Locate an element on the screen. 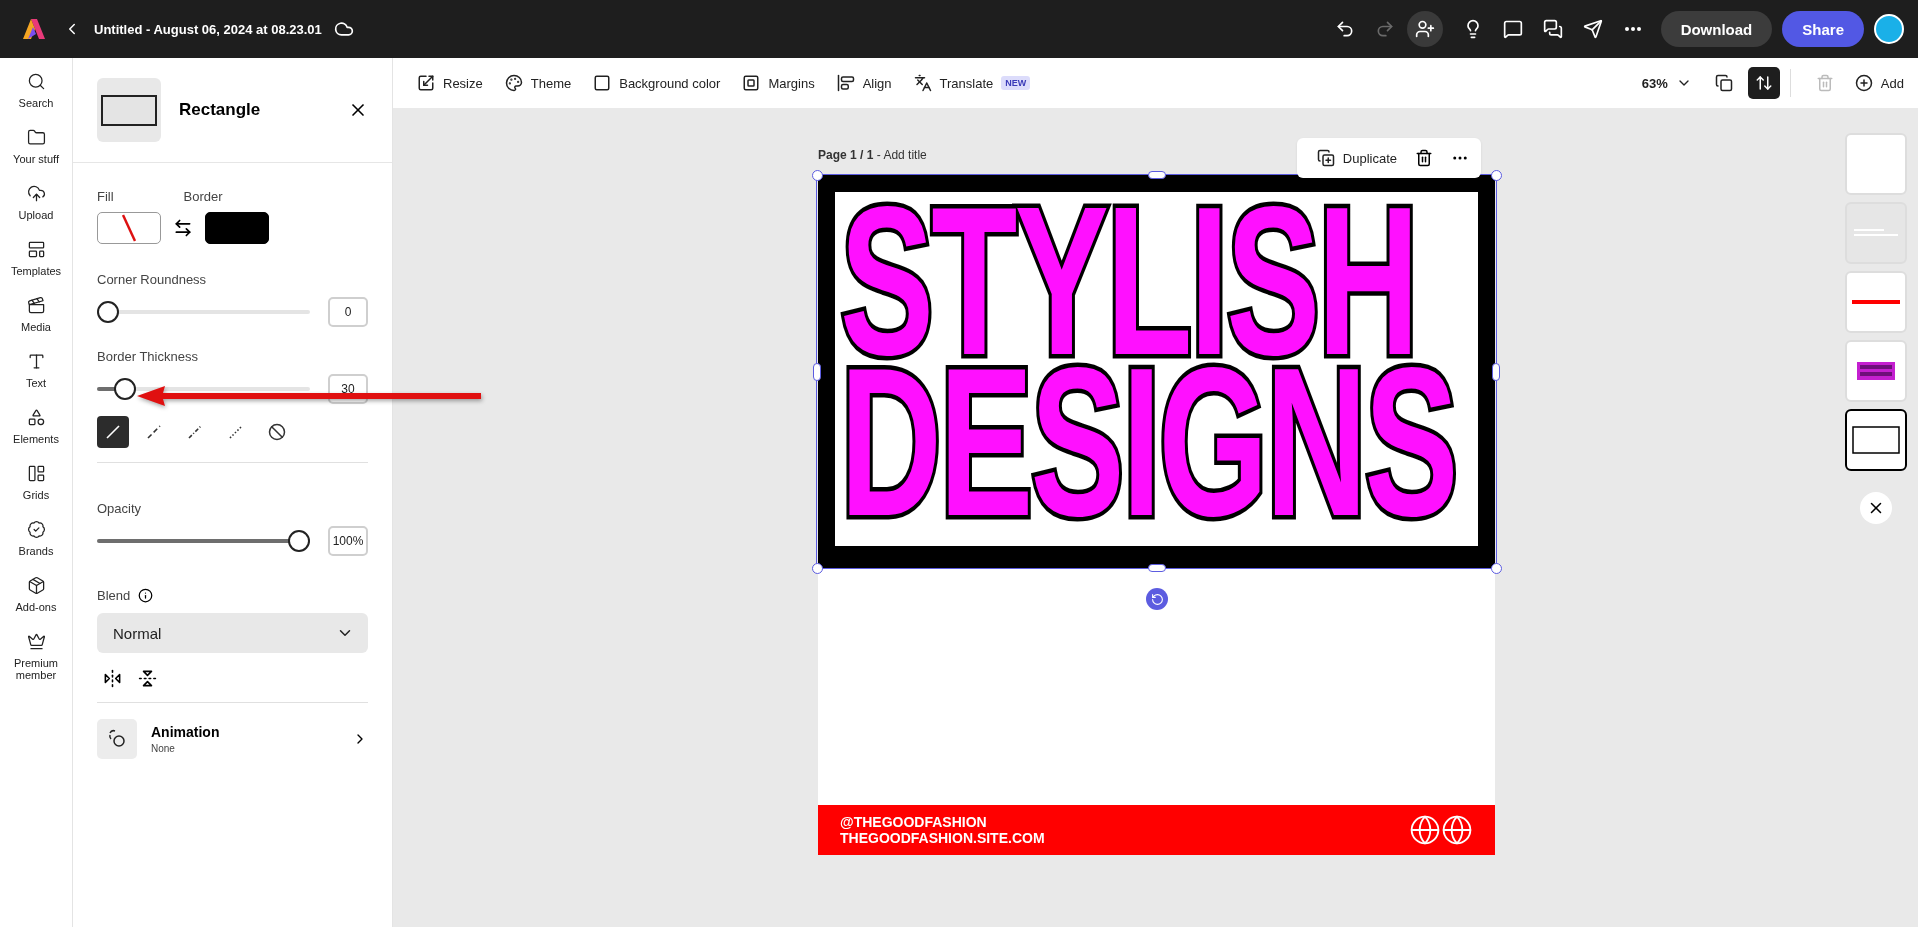 The height and width of the screenshot is (927, 1918). comments-icon is located at coordinates (1552, 29).